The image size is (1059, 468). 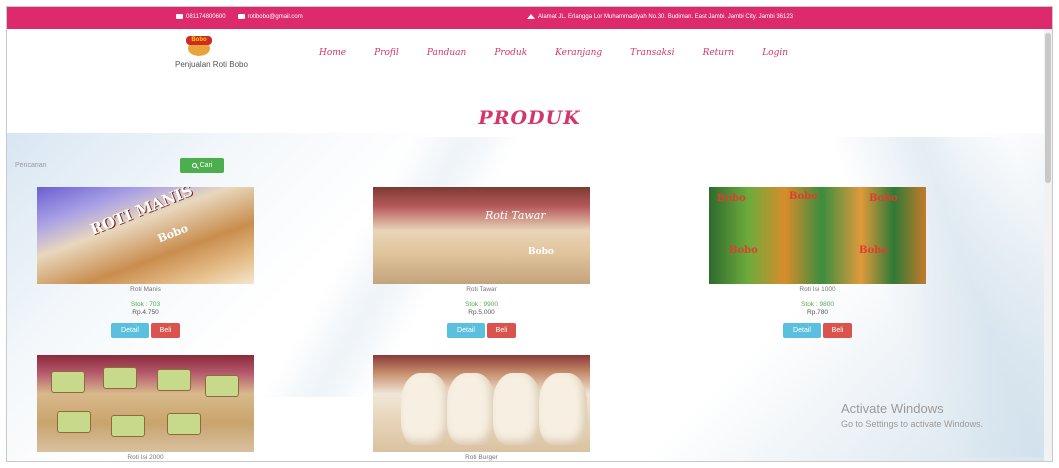 What do you see at coordinates (206, 17) in the screenshot?
I see `phone-number: 081174800600` at bounding box center [206, 17].